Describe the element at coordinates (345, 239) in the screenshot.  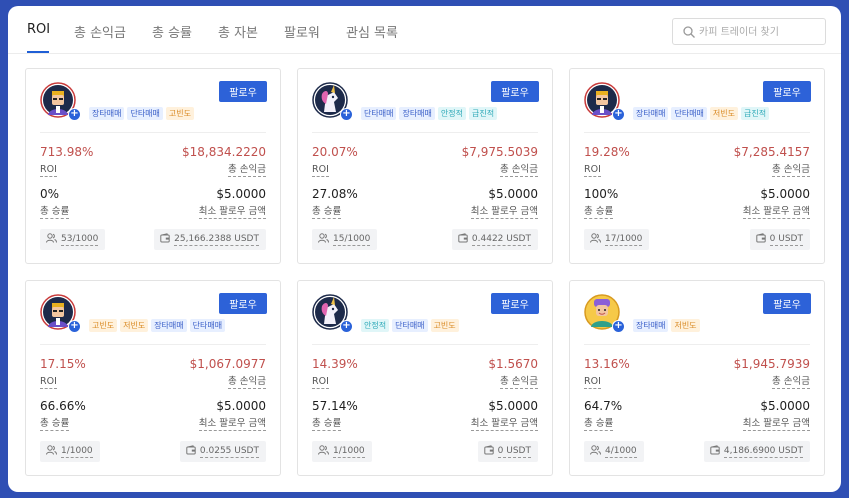
I see `followers-count: 15/1000` at that location.